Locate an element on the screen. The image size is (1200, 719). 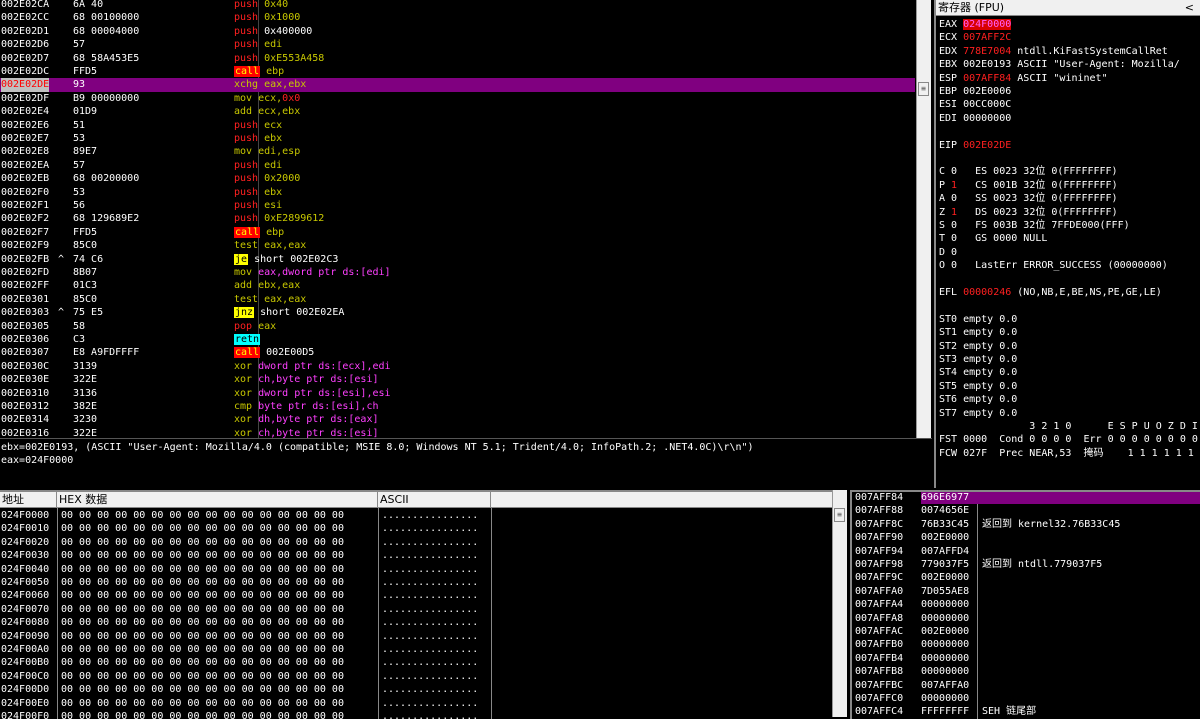
register-line: T 0 GS 0000 NULL is located at coordinates (1069, 238).